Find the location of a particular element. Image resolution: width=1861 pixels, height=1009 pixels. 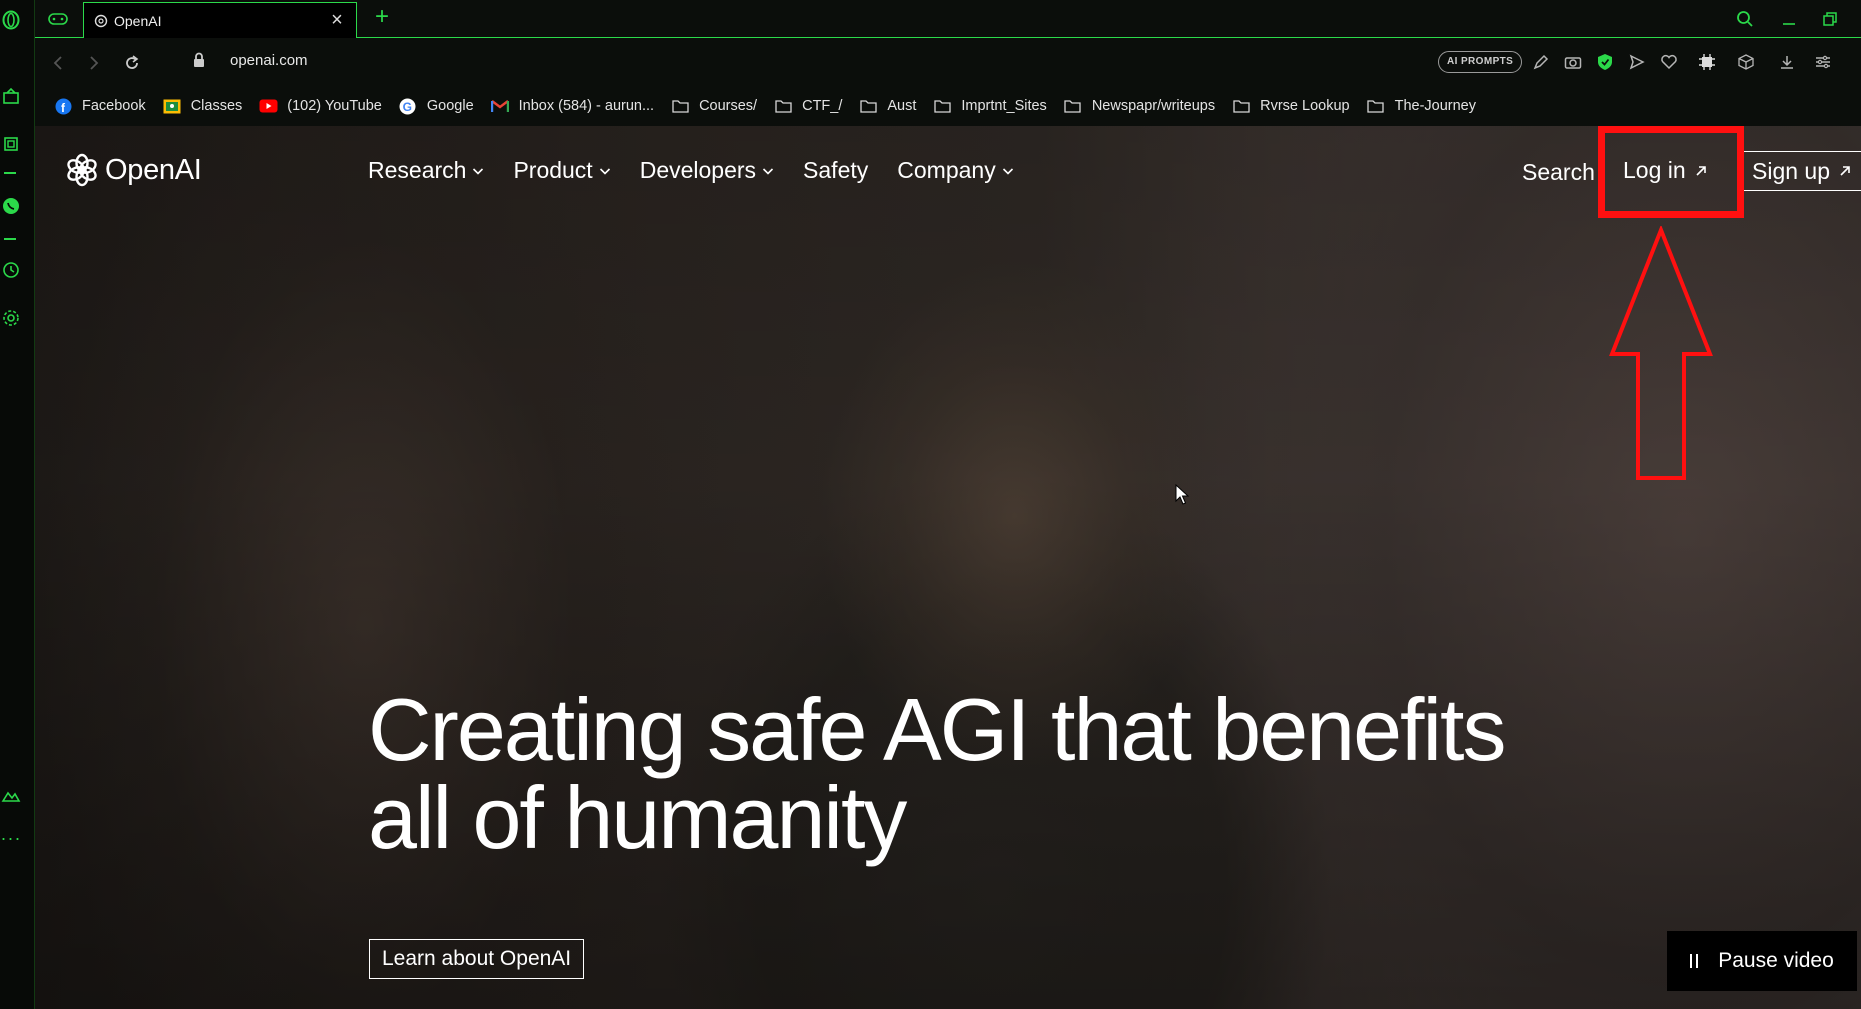

bookmark-folder-rvrse-lookup: Rvrse Lookup is located at coordinates (1290, 106).